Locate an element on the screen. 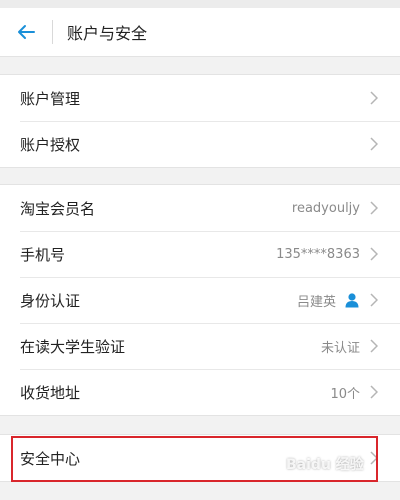 This screenshot has height=500, width=400. identity-value: 吕建英 is located at coordinates (316, 302).